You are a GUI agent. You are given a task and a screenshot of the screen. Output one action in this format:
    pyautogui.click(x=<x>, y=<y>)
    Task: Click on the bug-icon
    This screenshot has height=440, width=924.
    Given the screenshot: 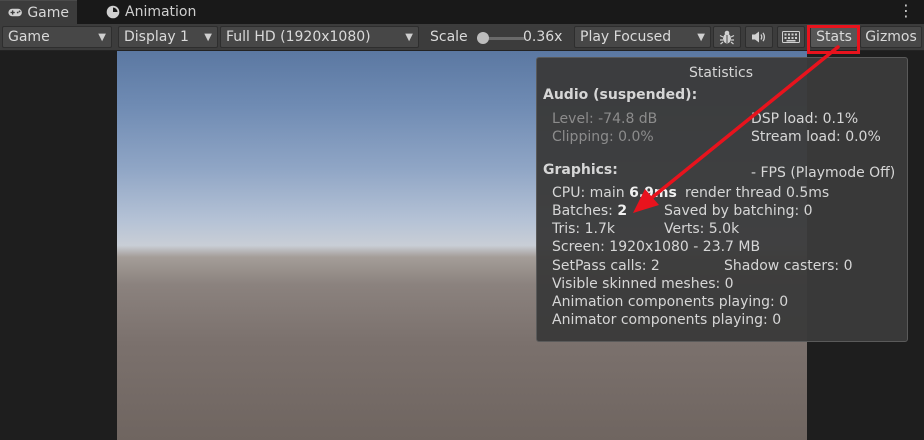 What is the action you would take?
    pyautogui.click(x=727, y=37)
    